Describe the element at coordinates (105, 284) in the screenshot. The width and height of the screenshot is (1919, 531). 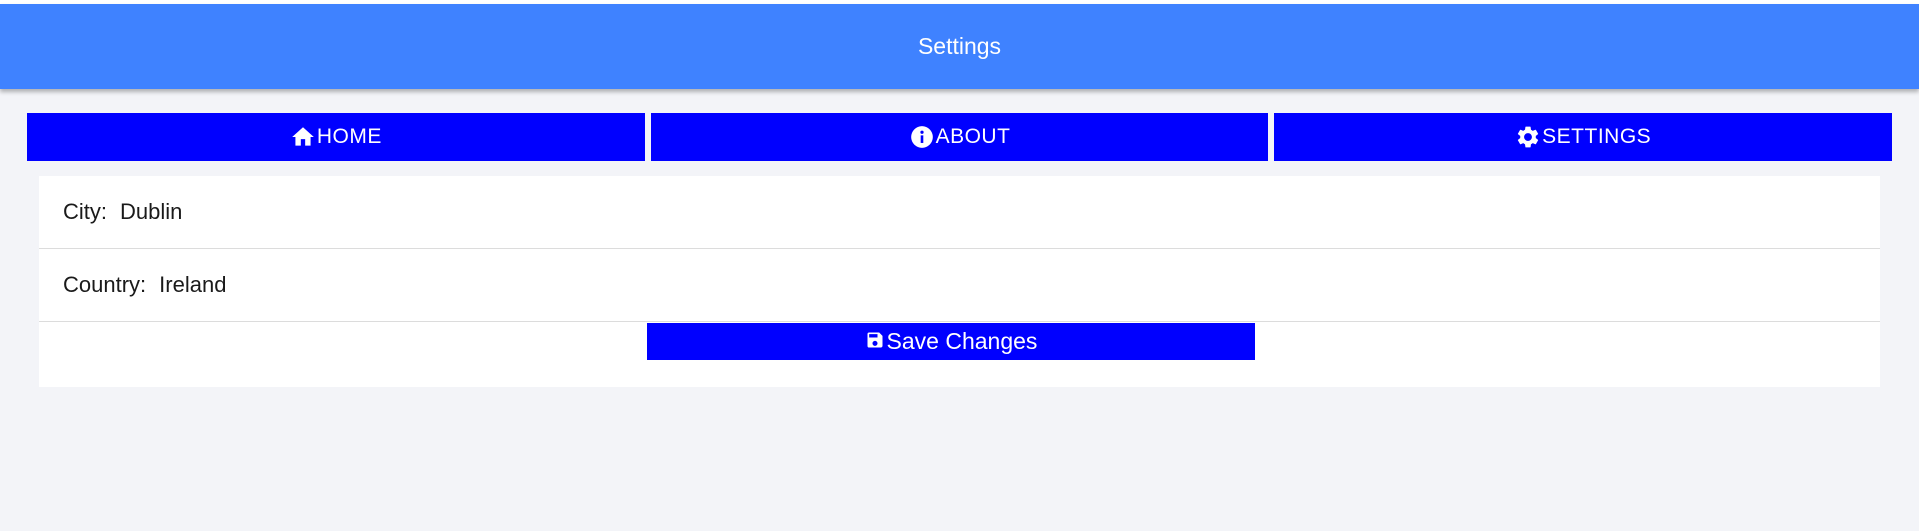
I see `country-label: Country:` at that location.